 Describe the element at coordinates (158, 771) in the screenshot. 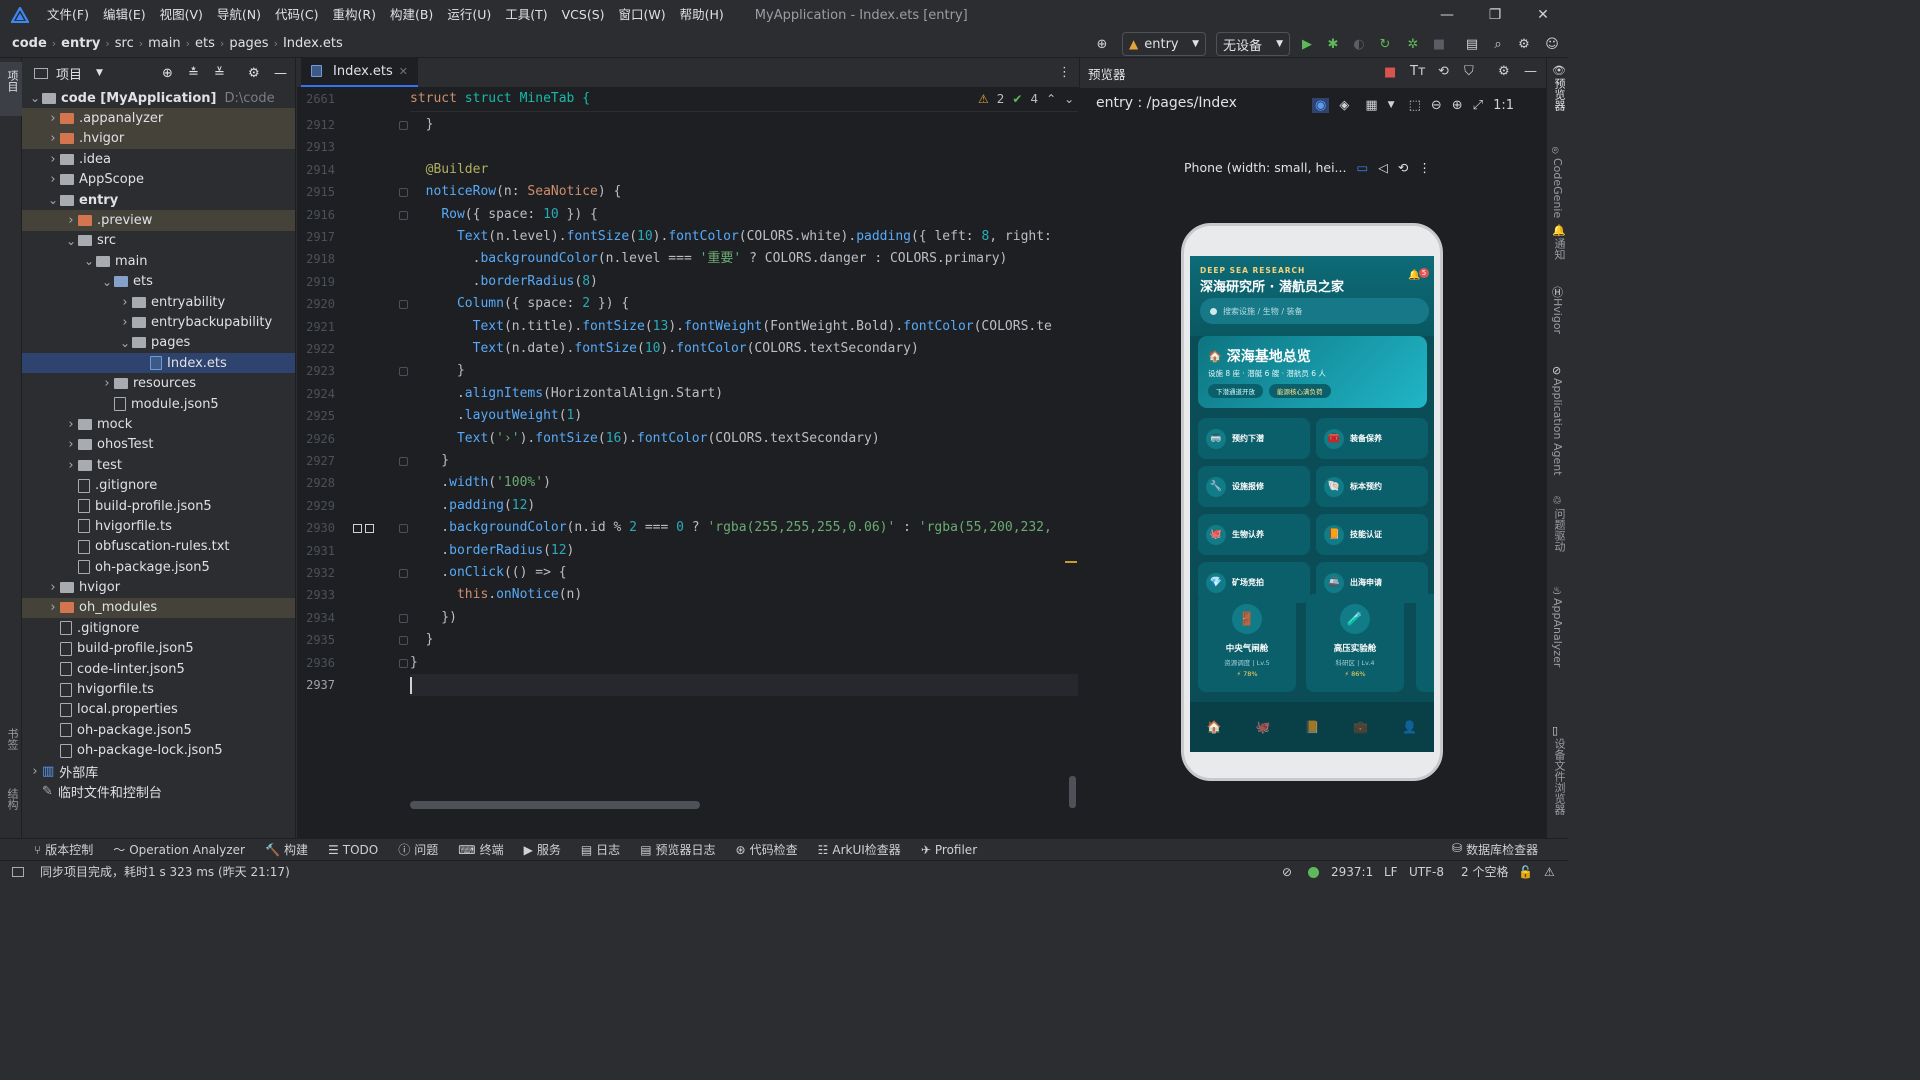

I see `tree-item: › ▥ 外部库` at that location.